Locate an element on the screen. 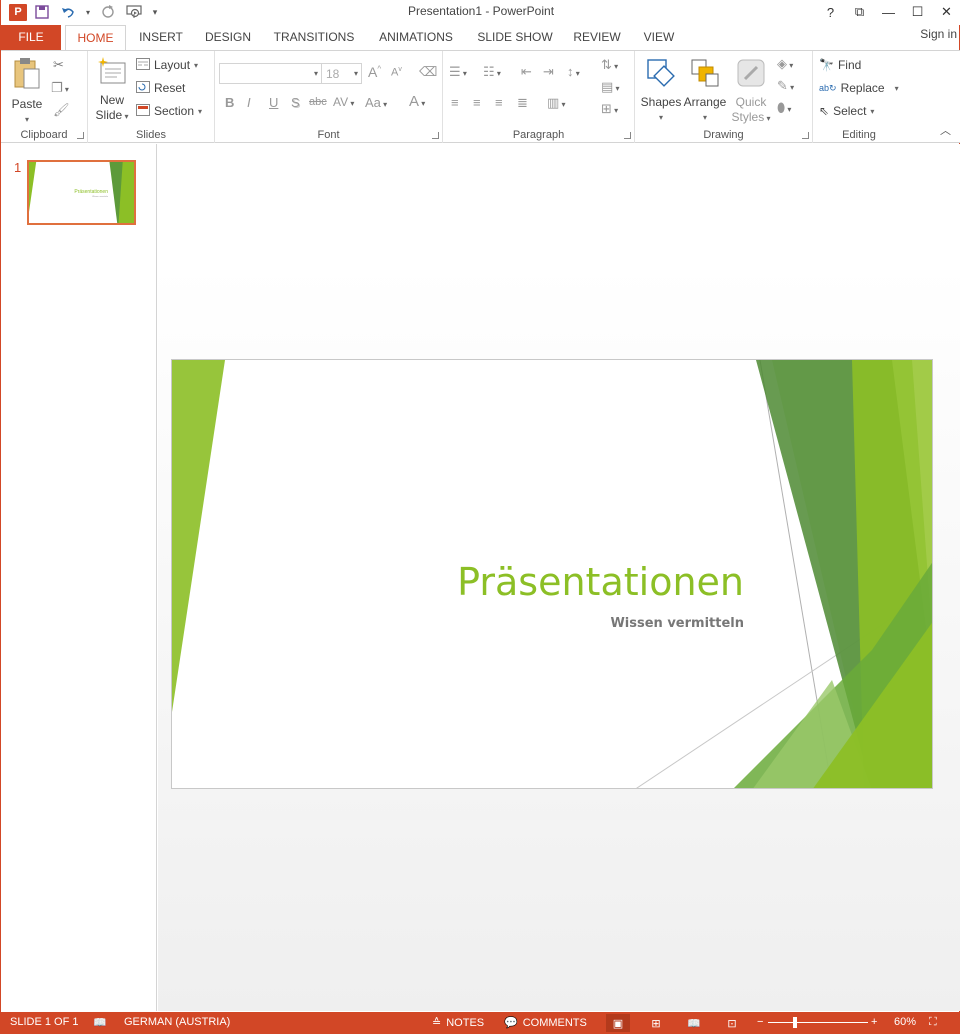 This screenshot has height=1034, width=960. slide-subtitle: Wissen vermitteln is located at coordinates (677, 623).